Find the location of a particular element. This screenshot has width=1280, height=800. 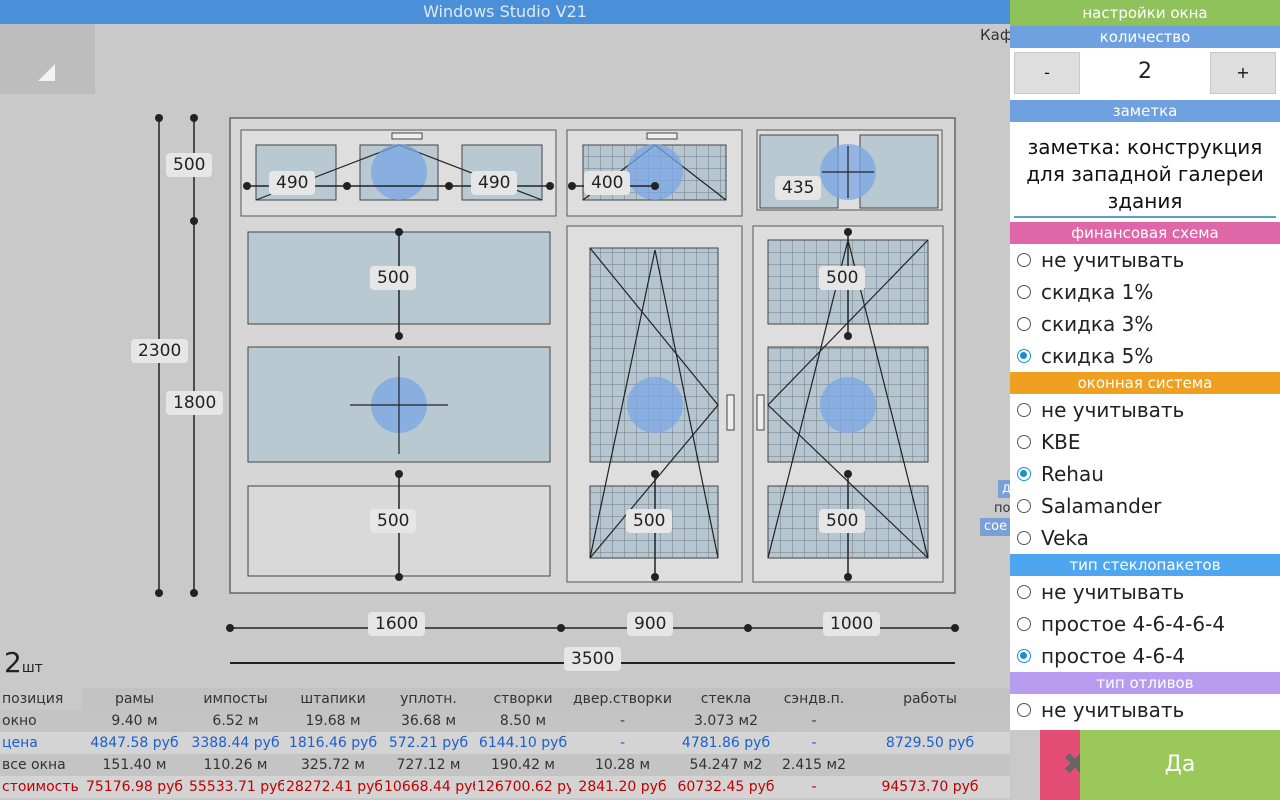

stats-header-cell: позиция is located at coordinates (33, 699).